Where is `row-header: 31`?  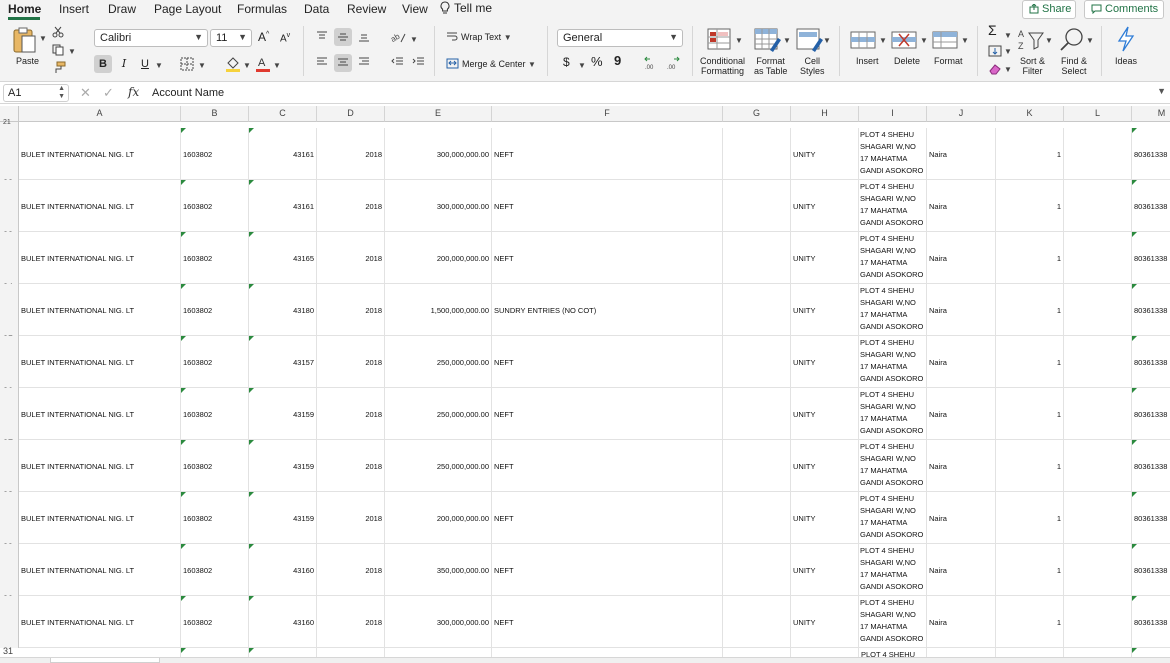
row-header: 31 is located at coordinates (9, 626).